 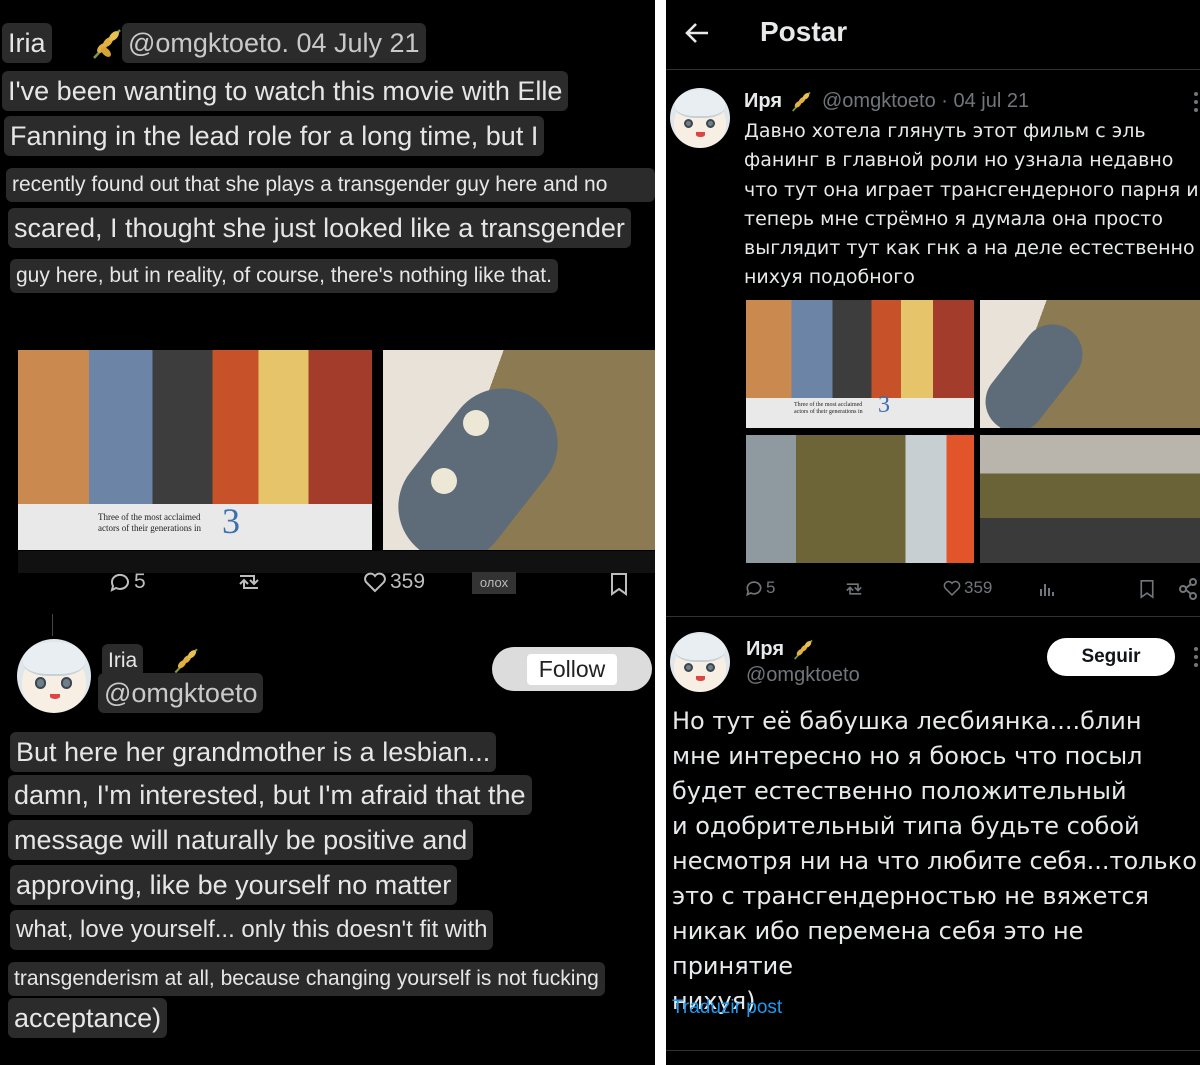 What do you see at coordinates (945, 131) in the screenshot?
I see `tweet-text-line: Давно хотела глянуть этот фильм с эль` at bounding box center [945, 131].